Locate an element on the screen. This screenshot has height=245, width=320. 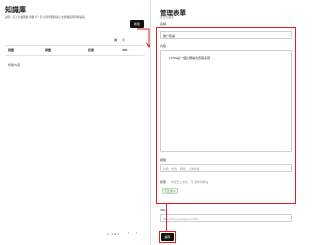
close-icon: × is located at coordinates (175, 191).